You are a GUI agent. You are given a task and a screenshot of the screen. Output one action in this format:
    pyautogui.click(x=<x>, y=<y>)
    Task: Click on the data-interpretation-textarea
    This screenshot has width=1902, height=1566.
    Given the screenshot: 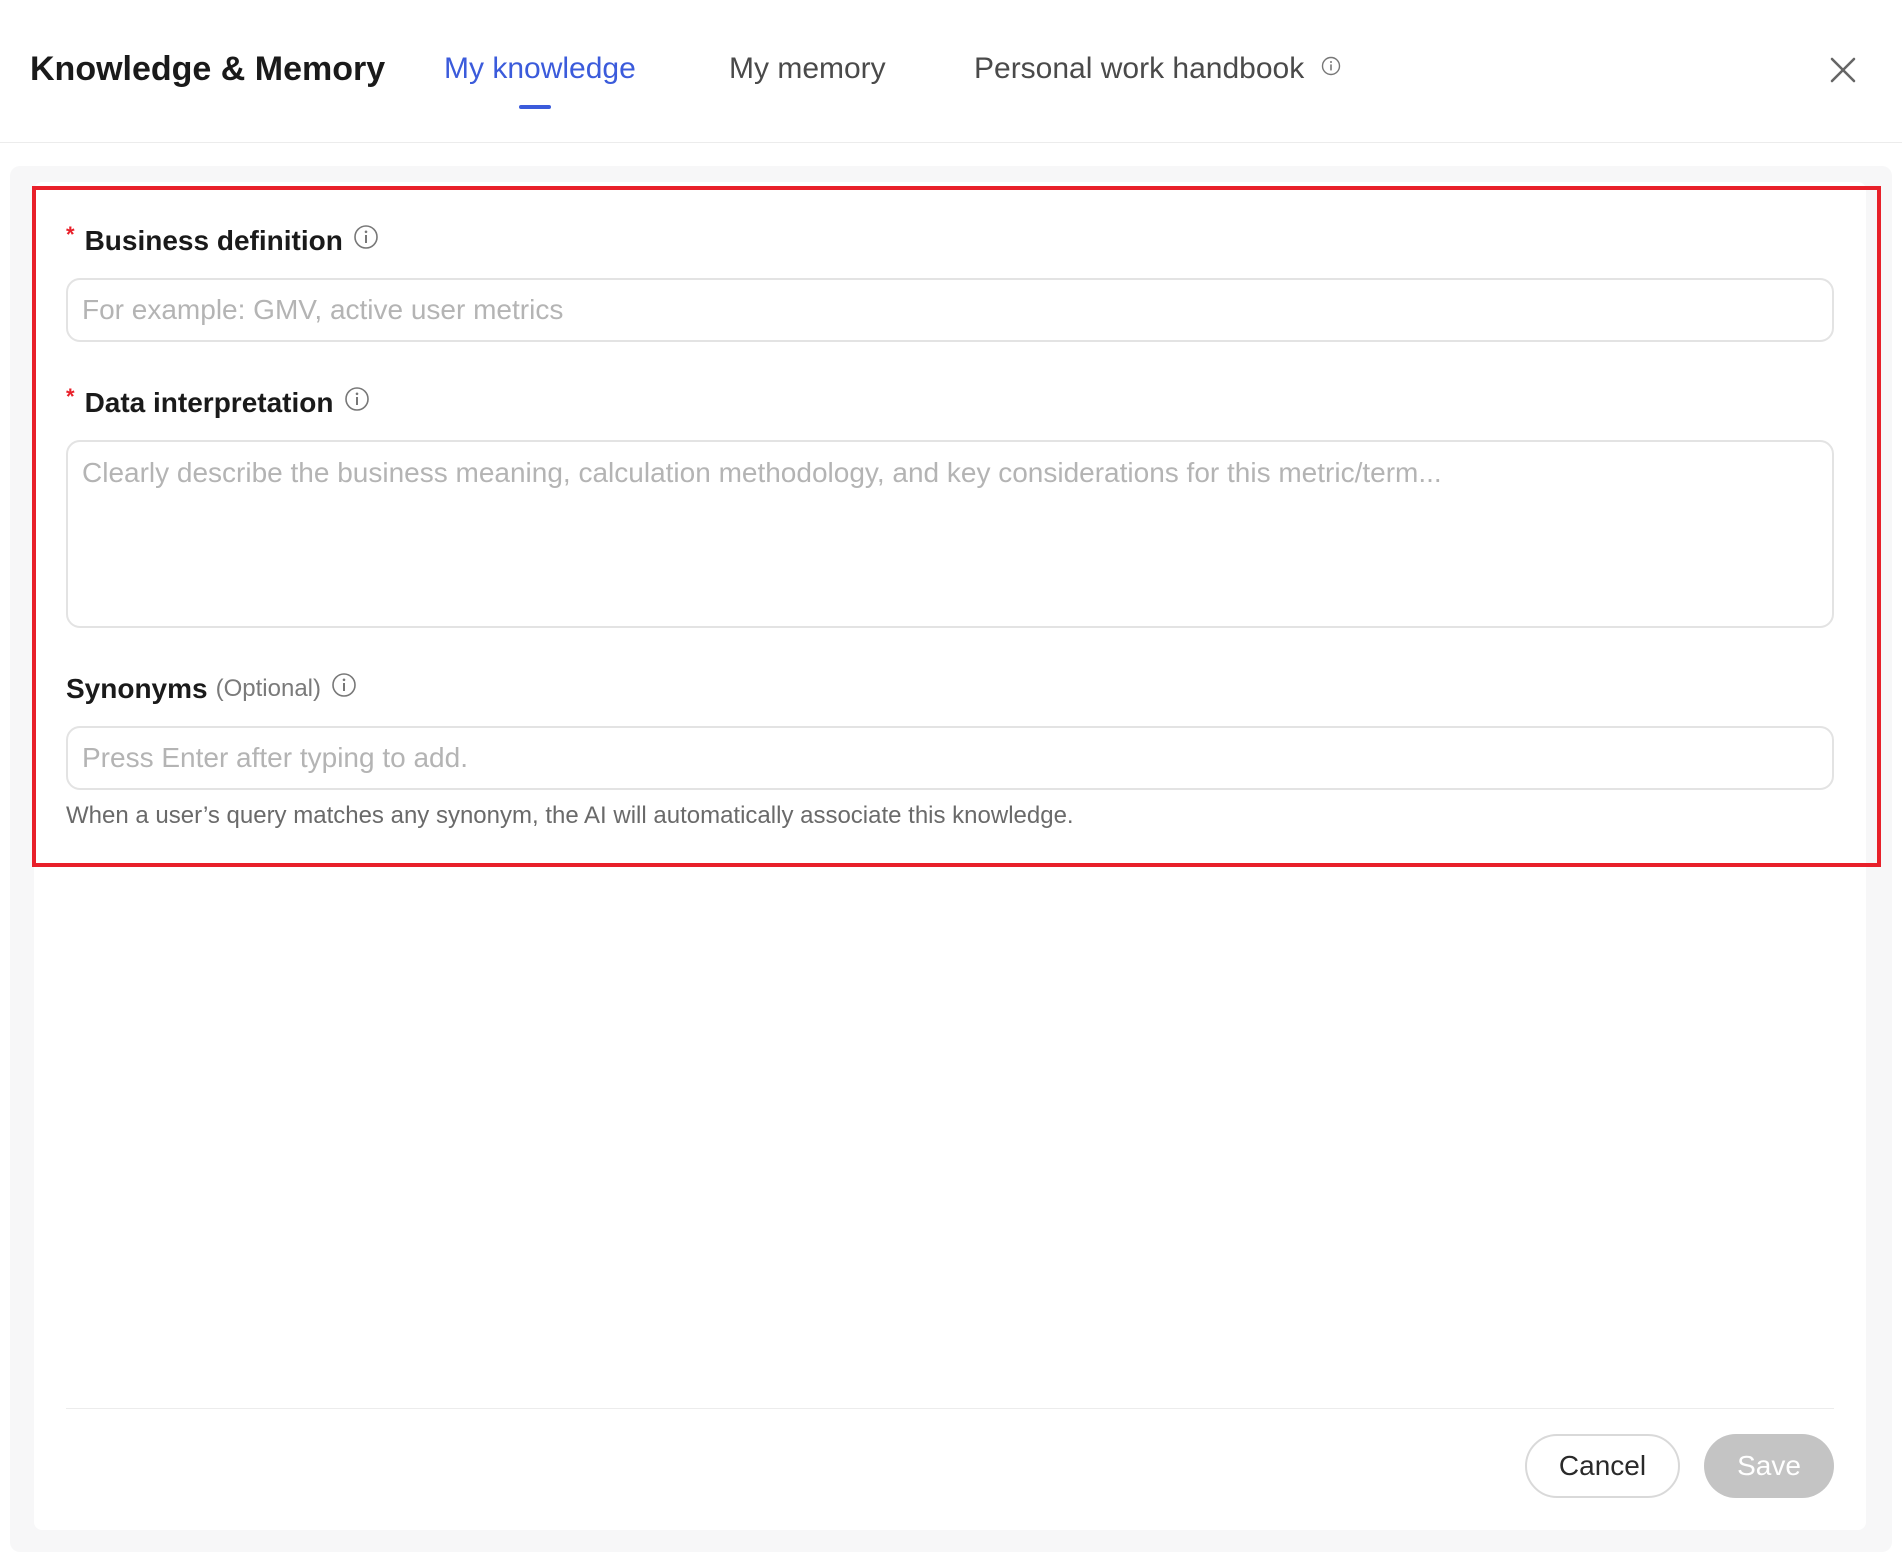 What is the action you would take?
    pyautogui.click(x=950, y=534)
    